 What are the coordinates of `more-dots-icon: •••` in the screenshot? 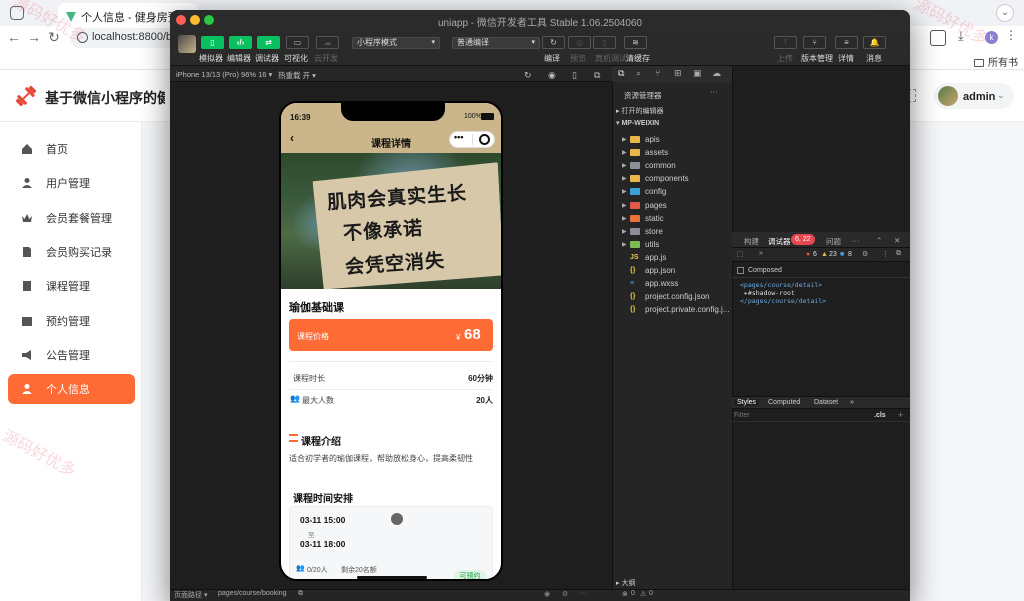 It's located at (458, 137).